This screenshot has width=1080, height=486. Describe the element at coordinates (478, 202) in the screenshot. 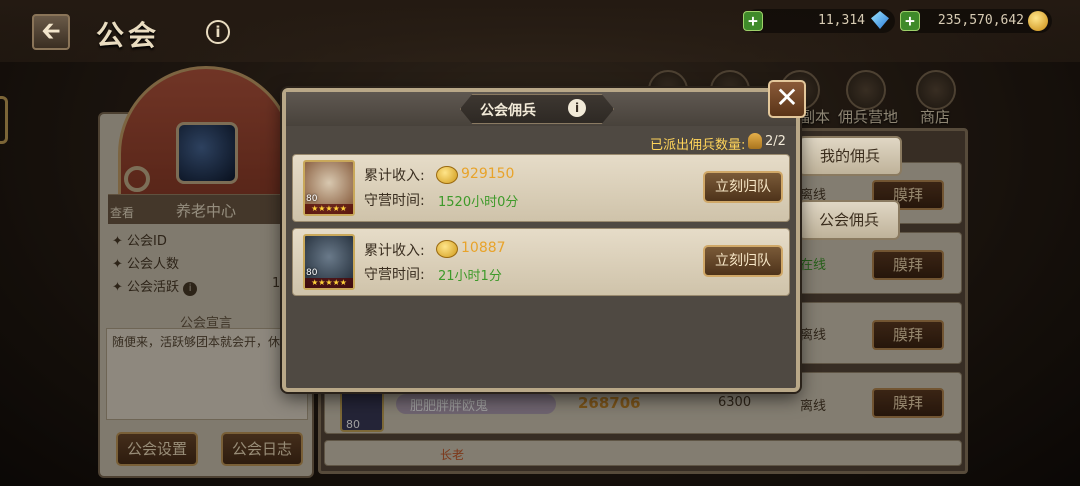

I see `duration-value: 1520小时0分` at that location.